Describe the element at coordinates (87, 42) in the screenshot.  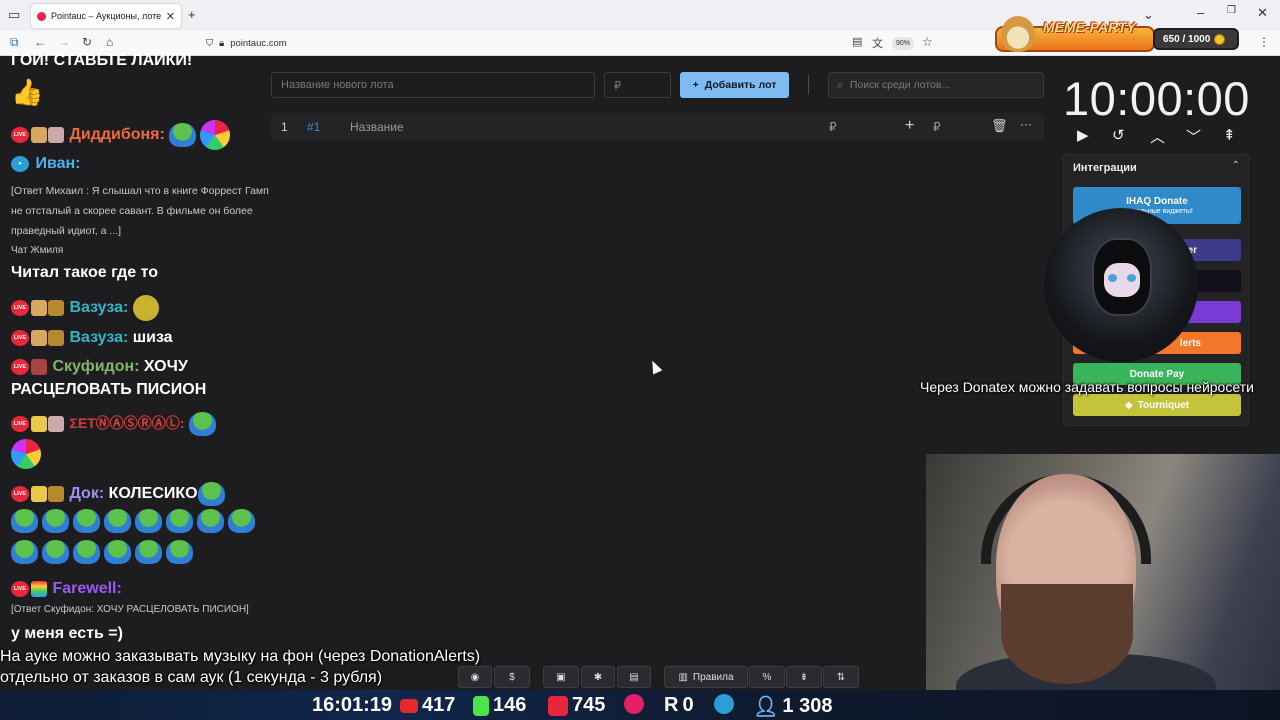
I see `reload-icon: ↻` at that location.